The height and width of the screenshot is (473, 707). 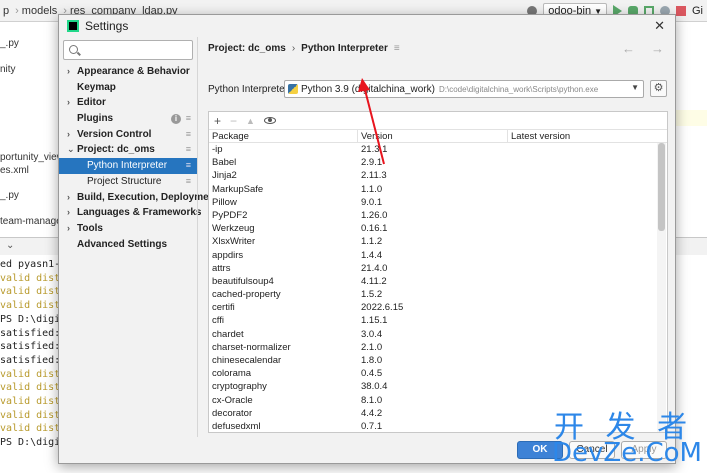 I want to click on tree-item-python-interpreter: Python Interpreter ≡, so click(x=128, y=166).